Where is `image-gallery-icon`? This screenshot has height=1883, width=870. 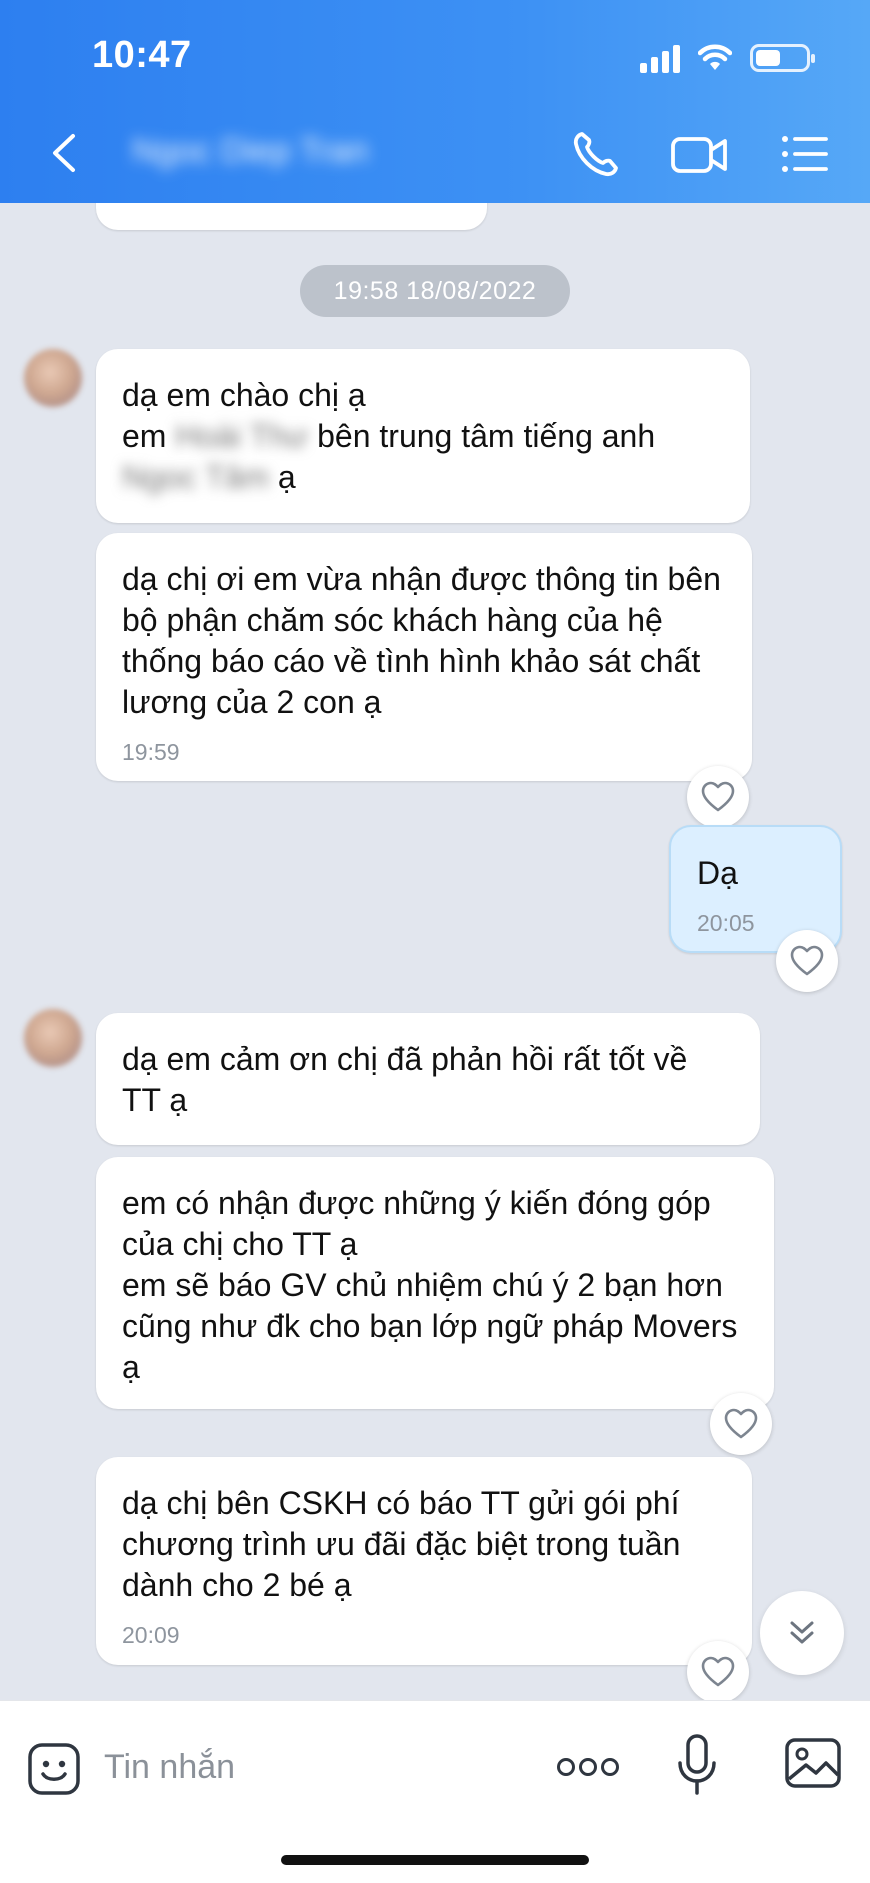 image-gallery-icon is located at coordinates (813, 1763).